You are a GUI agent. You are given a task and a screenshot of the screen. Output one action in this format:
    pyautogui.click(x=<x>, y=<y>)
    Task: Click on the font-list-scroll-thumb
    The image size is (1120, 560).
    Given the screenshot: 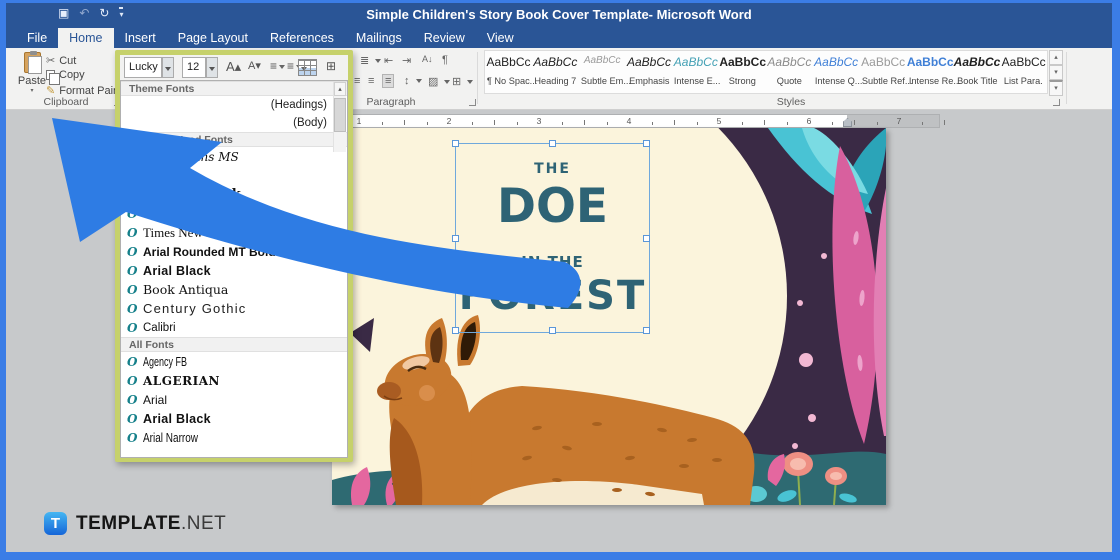 What is the action you would take?
    pyautogui.click(x=340, y=115)
    